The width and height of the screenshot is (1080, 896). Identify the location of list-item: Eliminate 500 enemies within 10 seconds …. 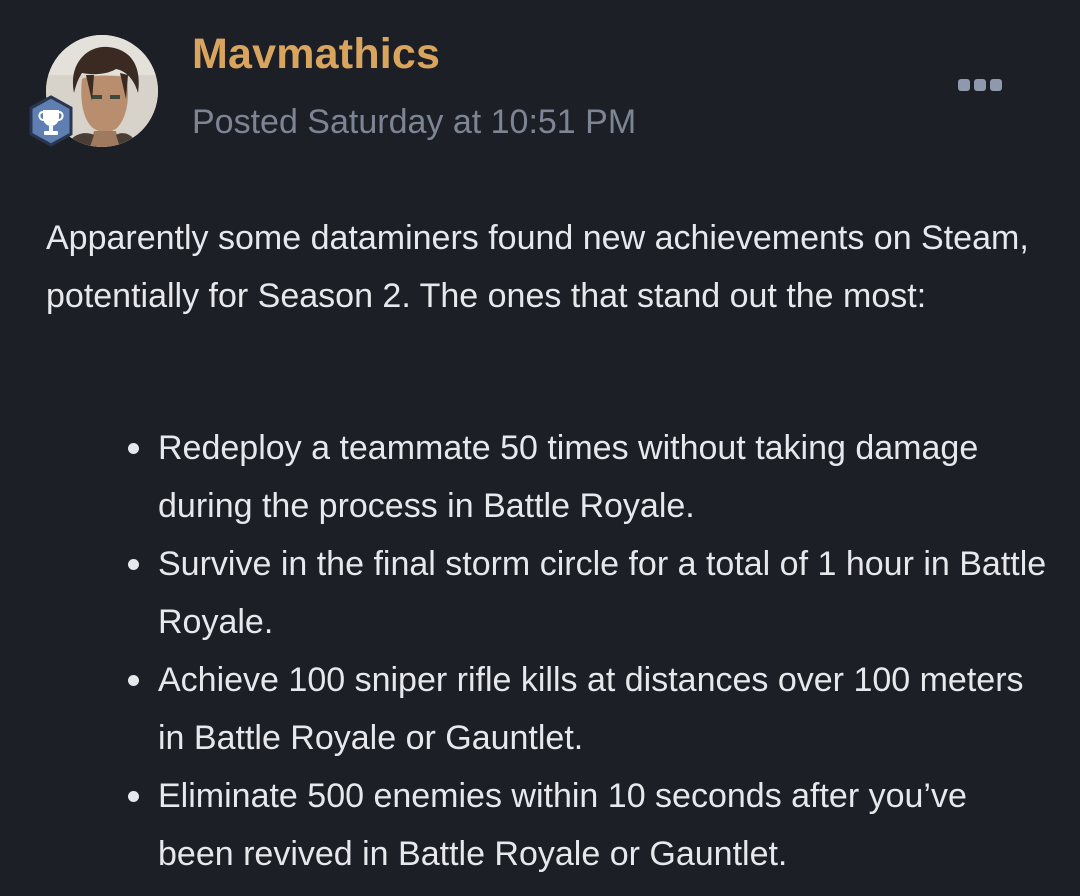
(588, 825).